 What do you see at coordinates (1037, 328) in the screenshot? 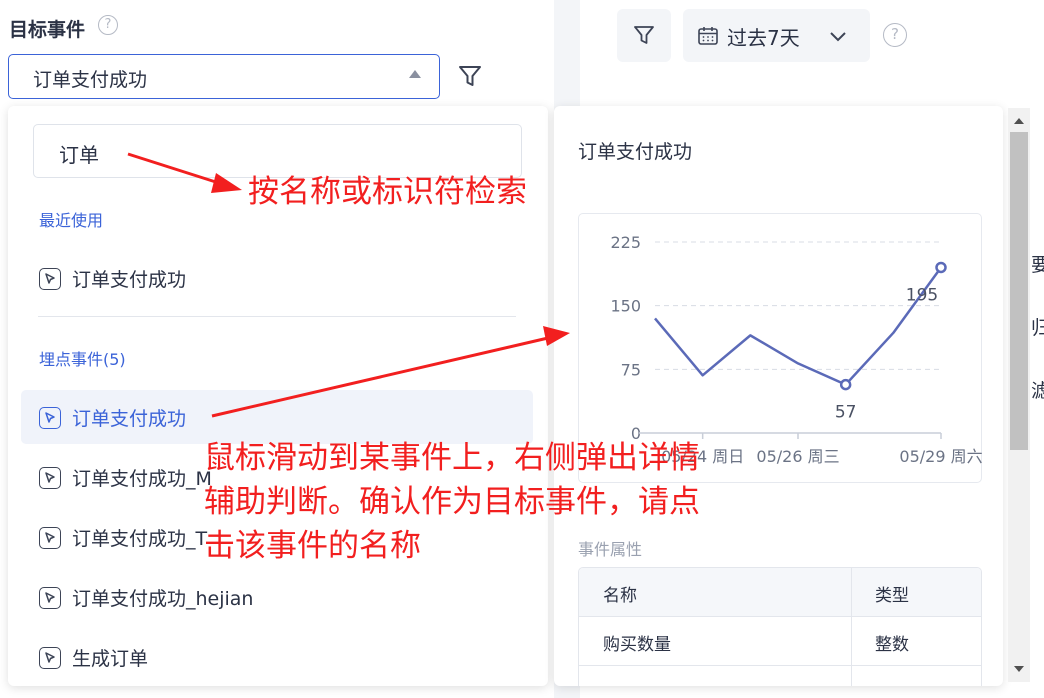
I see `clipped-text: 归` at bounding box center [1037, 328].